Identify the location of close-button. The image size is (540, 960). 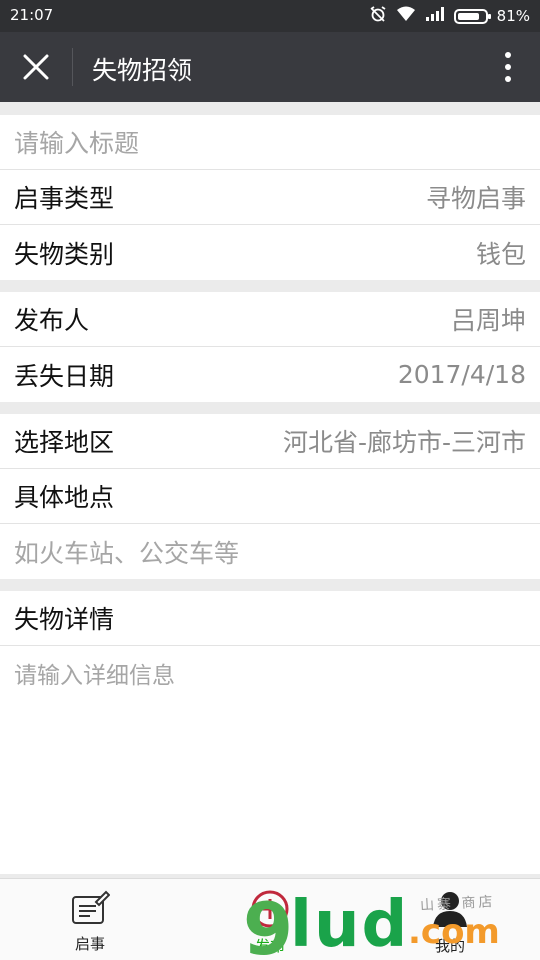
(36, 67).